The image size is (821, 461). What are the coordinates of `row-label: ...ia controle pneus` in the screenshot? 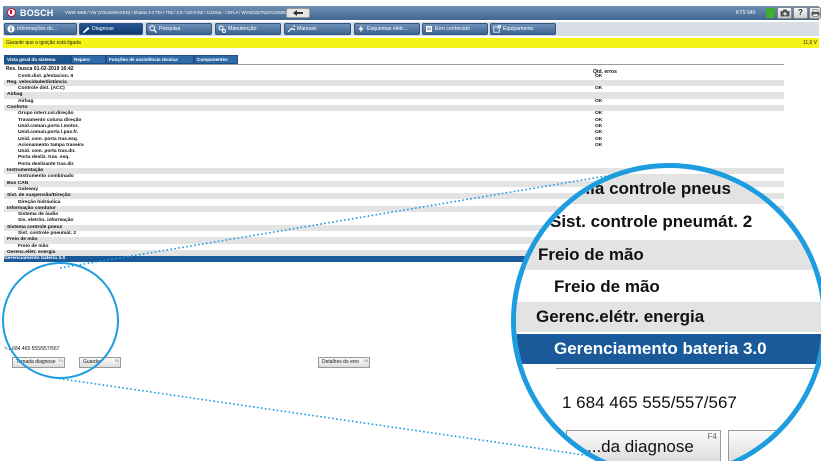 It's located at (653, 188).